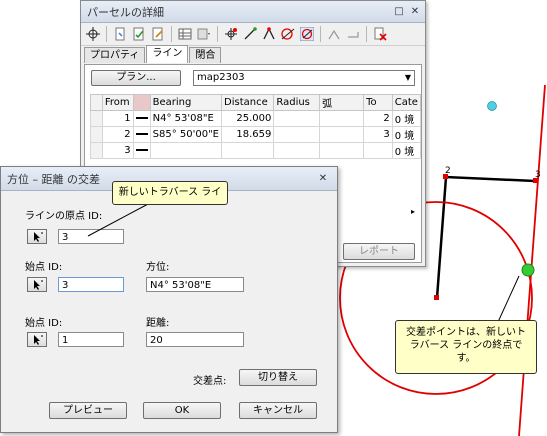  I want to click on toggle-button: 切り替え, so click(278, 377).